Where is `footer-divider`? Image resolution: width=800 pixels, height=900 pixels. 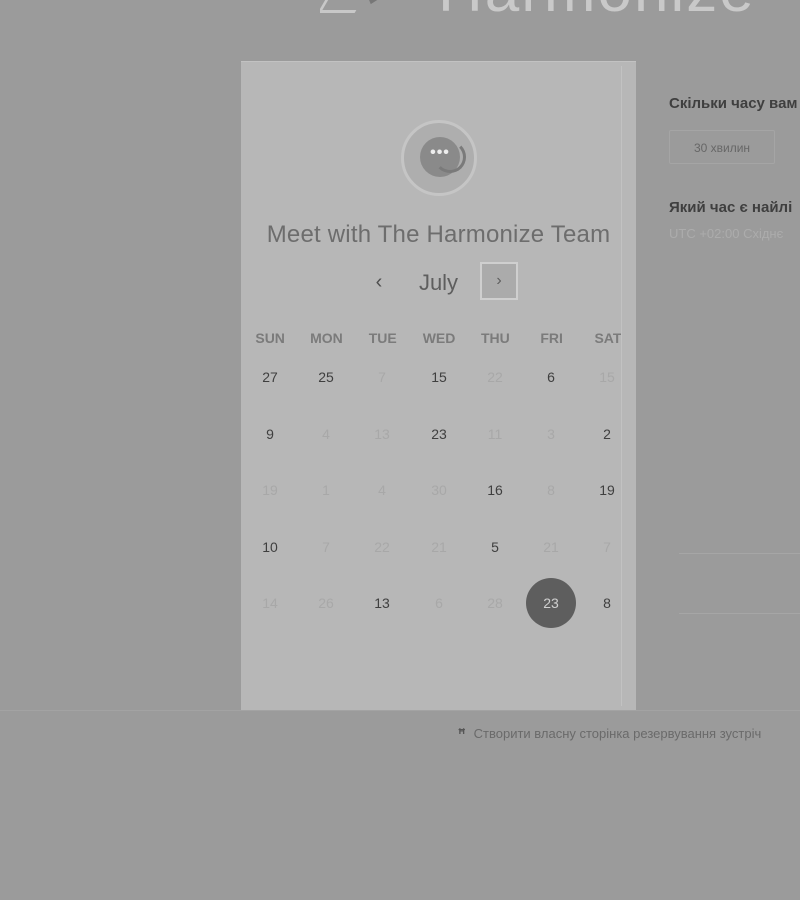 footer-divider is located at coordinates (400, 710).